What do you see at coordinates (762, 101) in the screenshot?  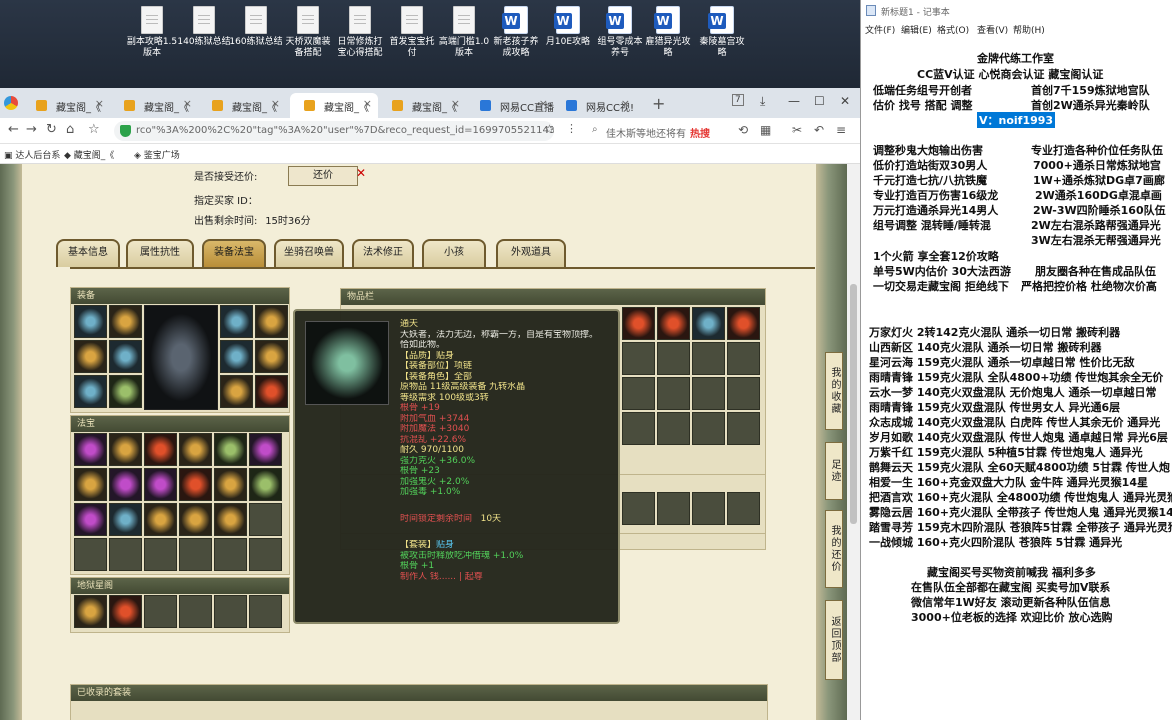 I see `pin-icon: ⤓` at bounding box center [762, 101].